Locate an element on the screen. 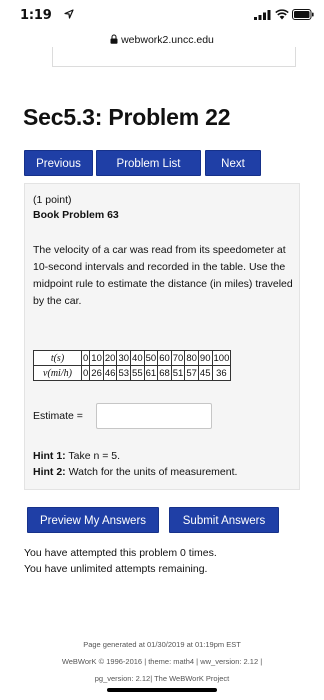  row-label-velocity: v(mi/h) is located at coordinates (57, 373).